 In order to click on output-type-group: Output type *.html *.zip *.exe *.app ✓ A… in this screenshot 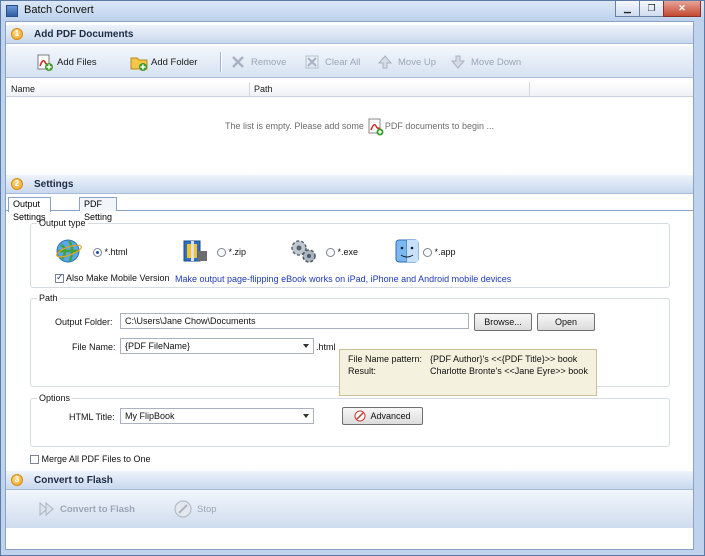, I will do `click(350, 253)`.